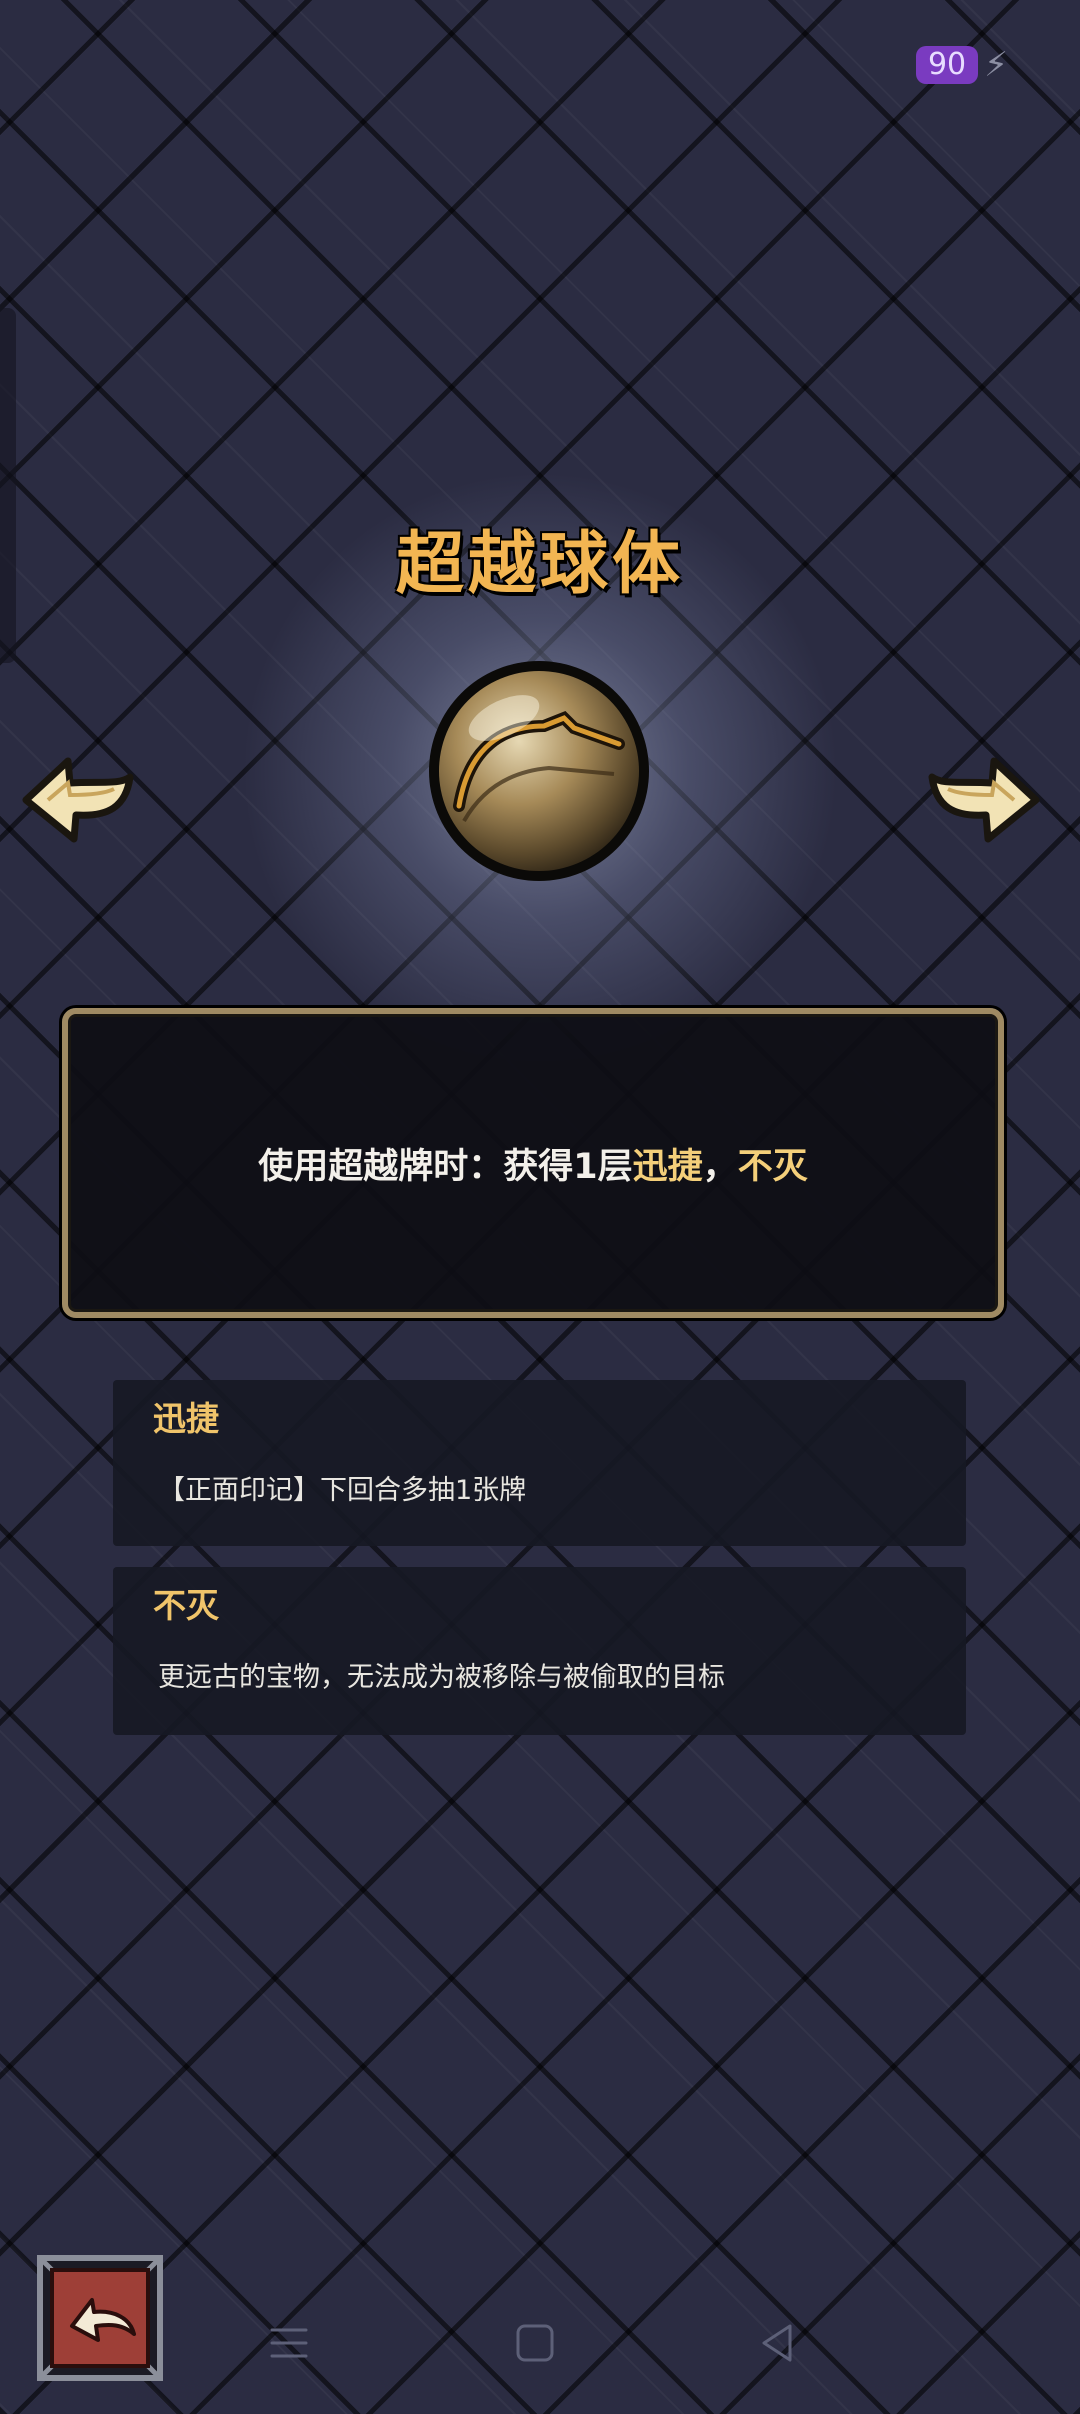  I want to click on energy-indicator: 90 ⚡, so click(961, 65).